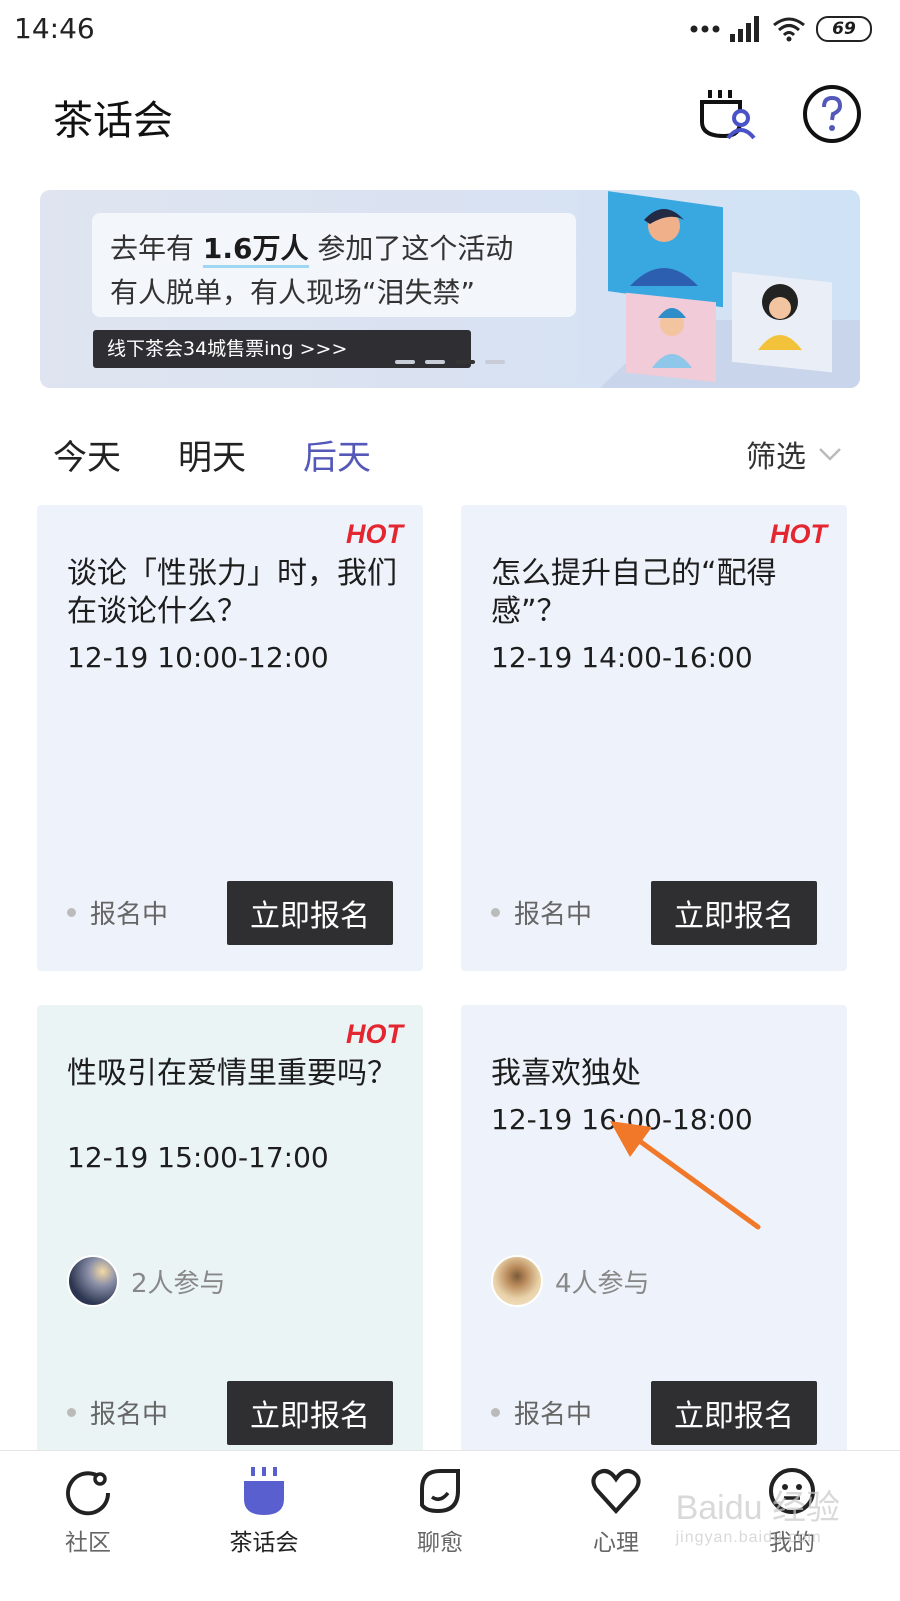  I want to click on wifi-icon, so click(789, 29).